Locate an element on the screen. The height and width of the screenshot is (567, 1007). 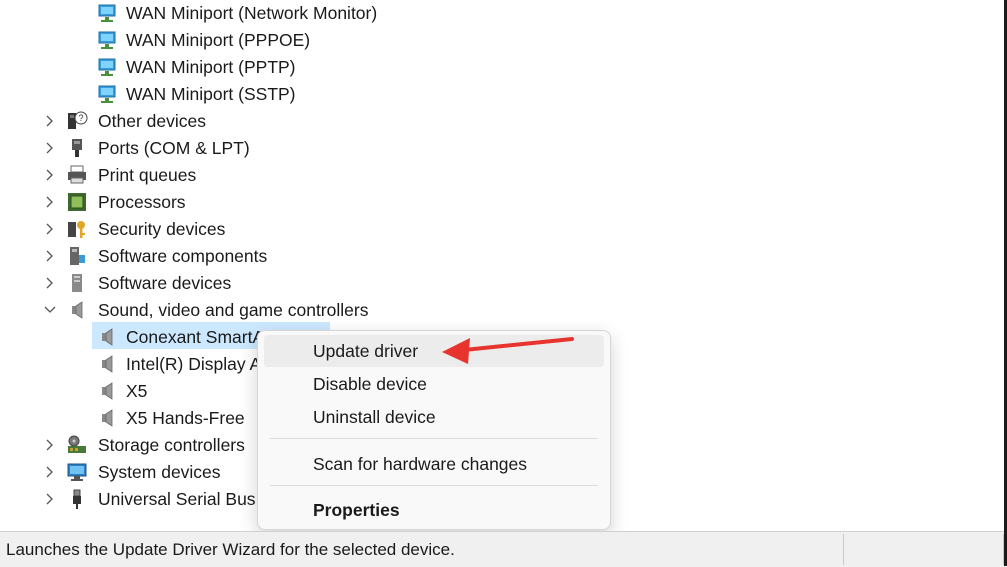
tree-item-label: Universal Serial Bus c is located at coordinates (184, 499).